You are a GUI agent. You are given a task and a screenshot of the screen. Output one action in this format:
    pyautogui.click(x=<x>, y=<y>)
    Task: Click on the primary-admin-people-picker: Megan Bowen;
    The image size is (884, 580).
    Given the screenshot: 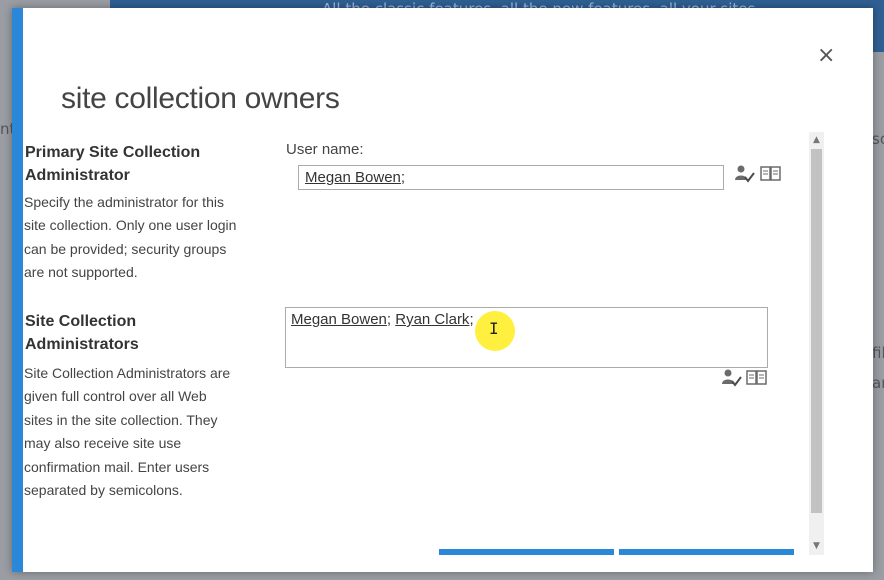 What is the action you would take?
    pyautogui.click(x=511, y=177)
    